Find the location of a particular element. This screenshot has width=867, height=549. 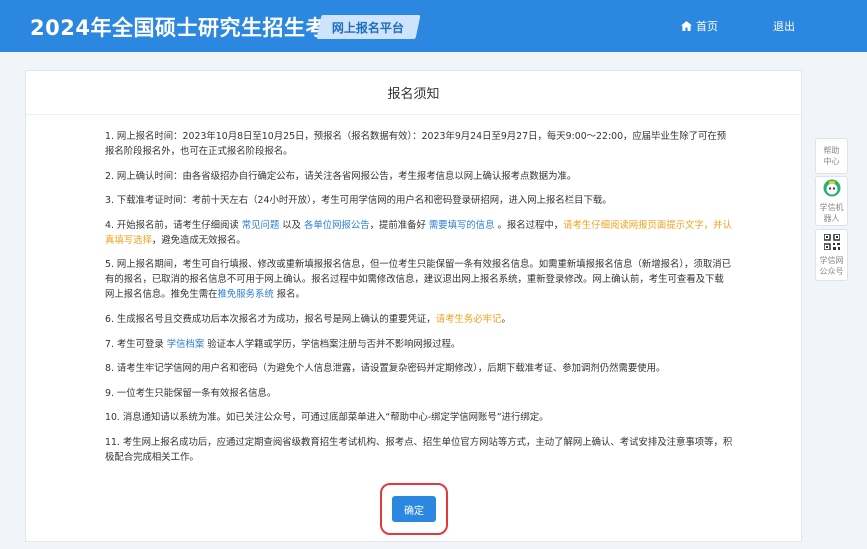

top-bar: 2024年全国硕士研究生招生考试 网上报名平台 首页 退出 is located at coordinates (433, 26).